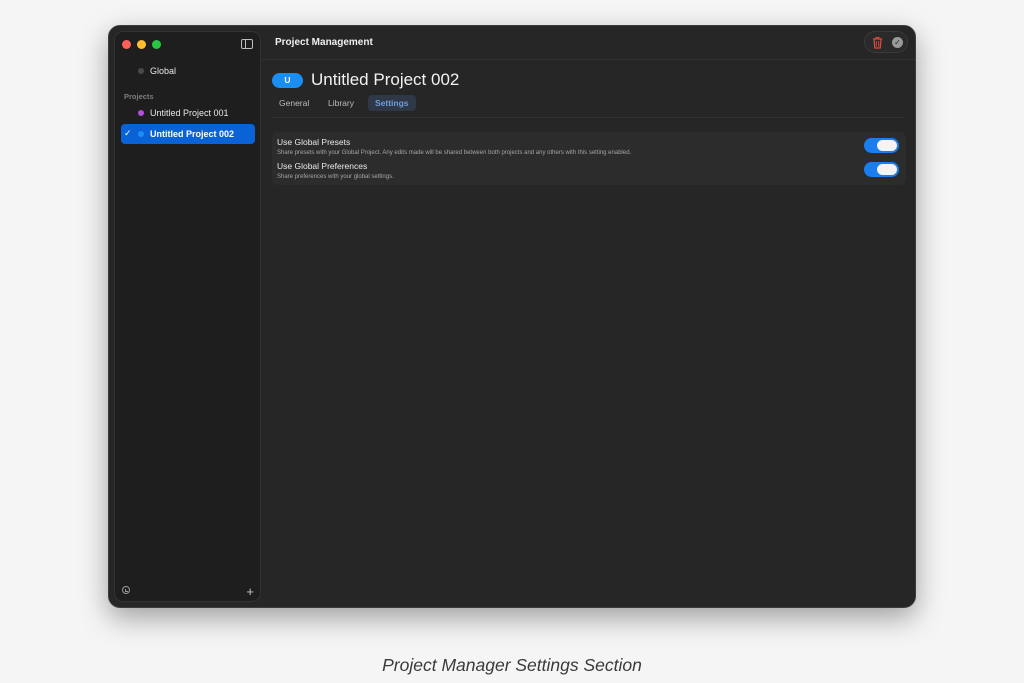  I want to click on sidebar-item-label: Untitled Project 001, so click(189, 113).